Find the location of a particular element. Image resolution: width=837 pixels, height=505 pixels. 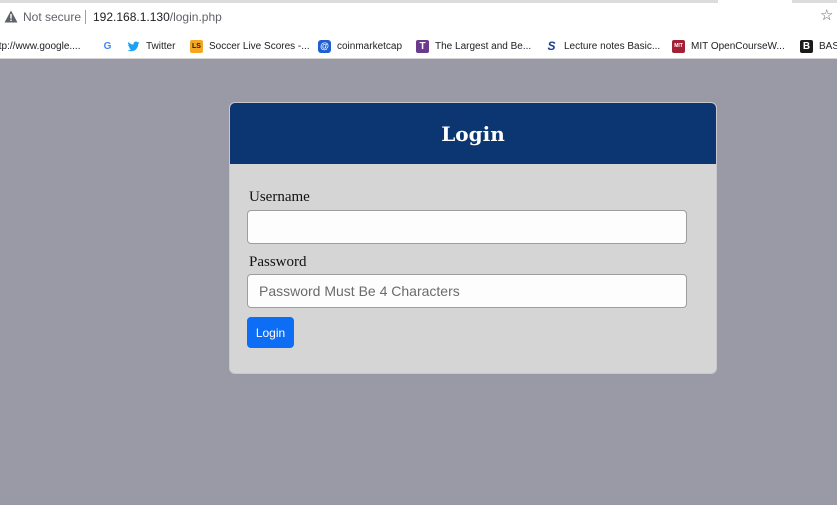

bookmark-label: BAS is located at coordinates (828, 46).